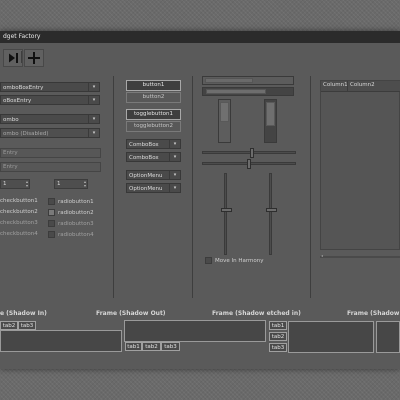  Describe the element at coordinates (50, 153) in the screenshot. I see `text-entry-1: Entry` at that location.